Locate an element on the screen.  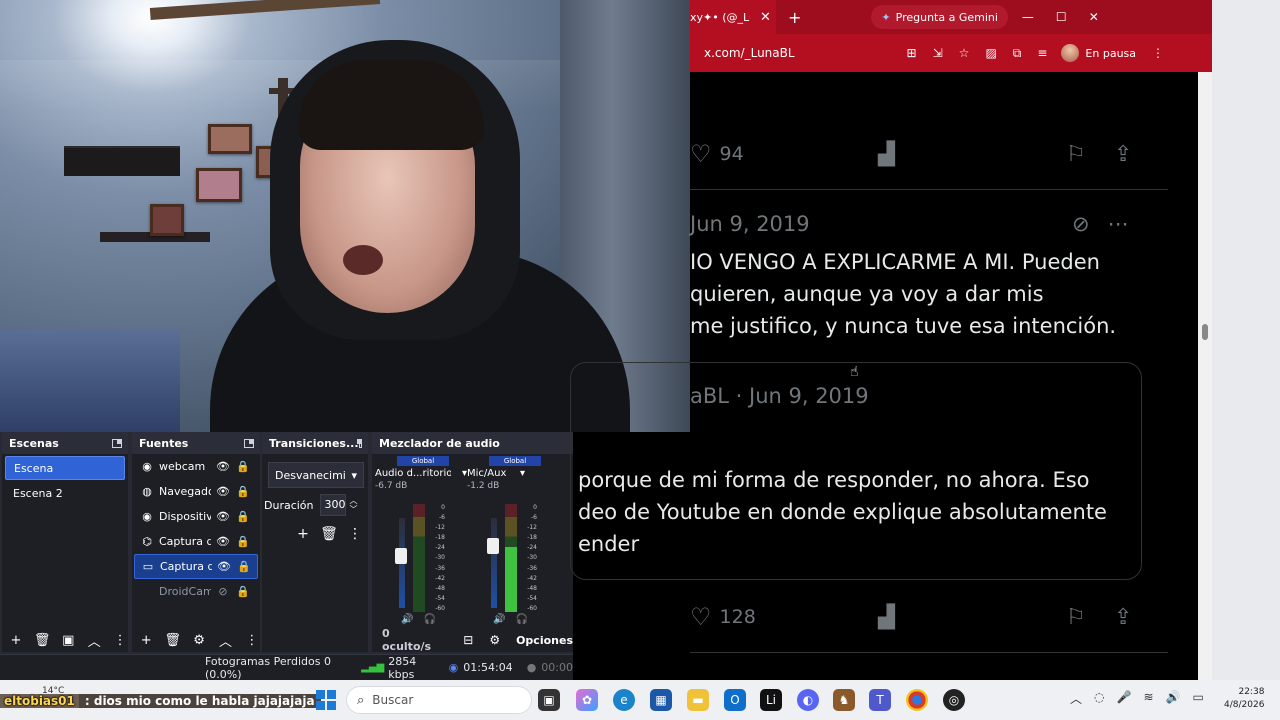
profile-button: En pausa is located at coordinates (1098, 53).